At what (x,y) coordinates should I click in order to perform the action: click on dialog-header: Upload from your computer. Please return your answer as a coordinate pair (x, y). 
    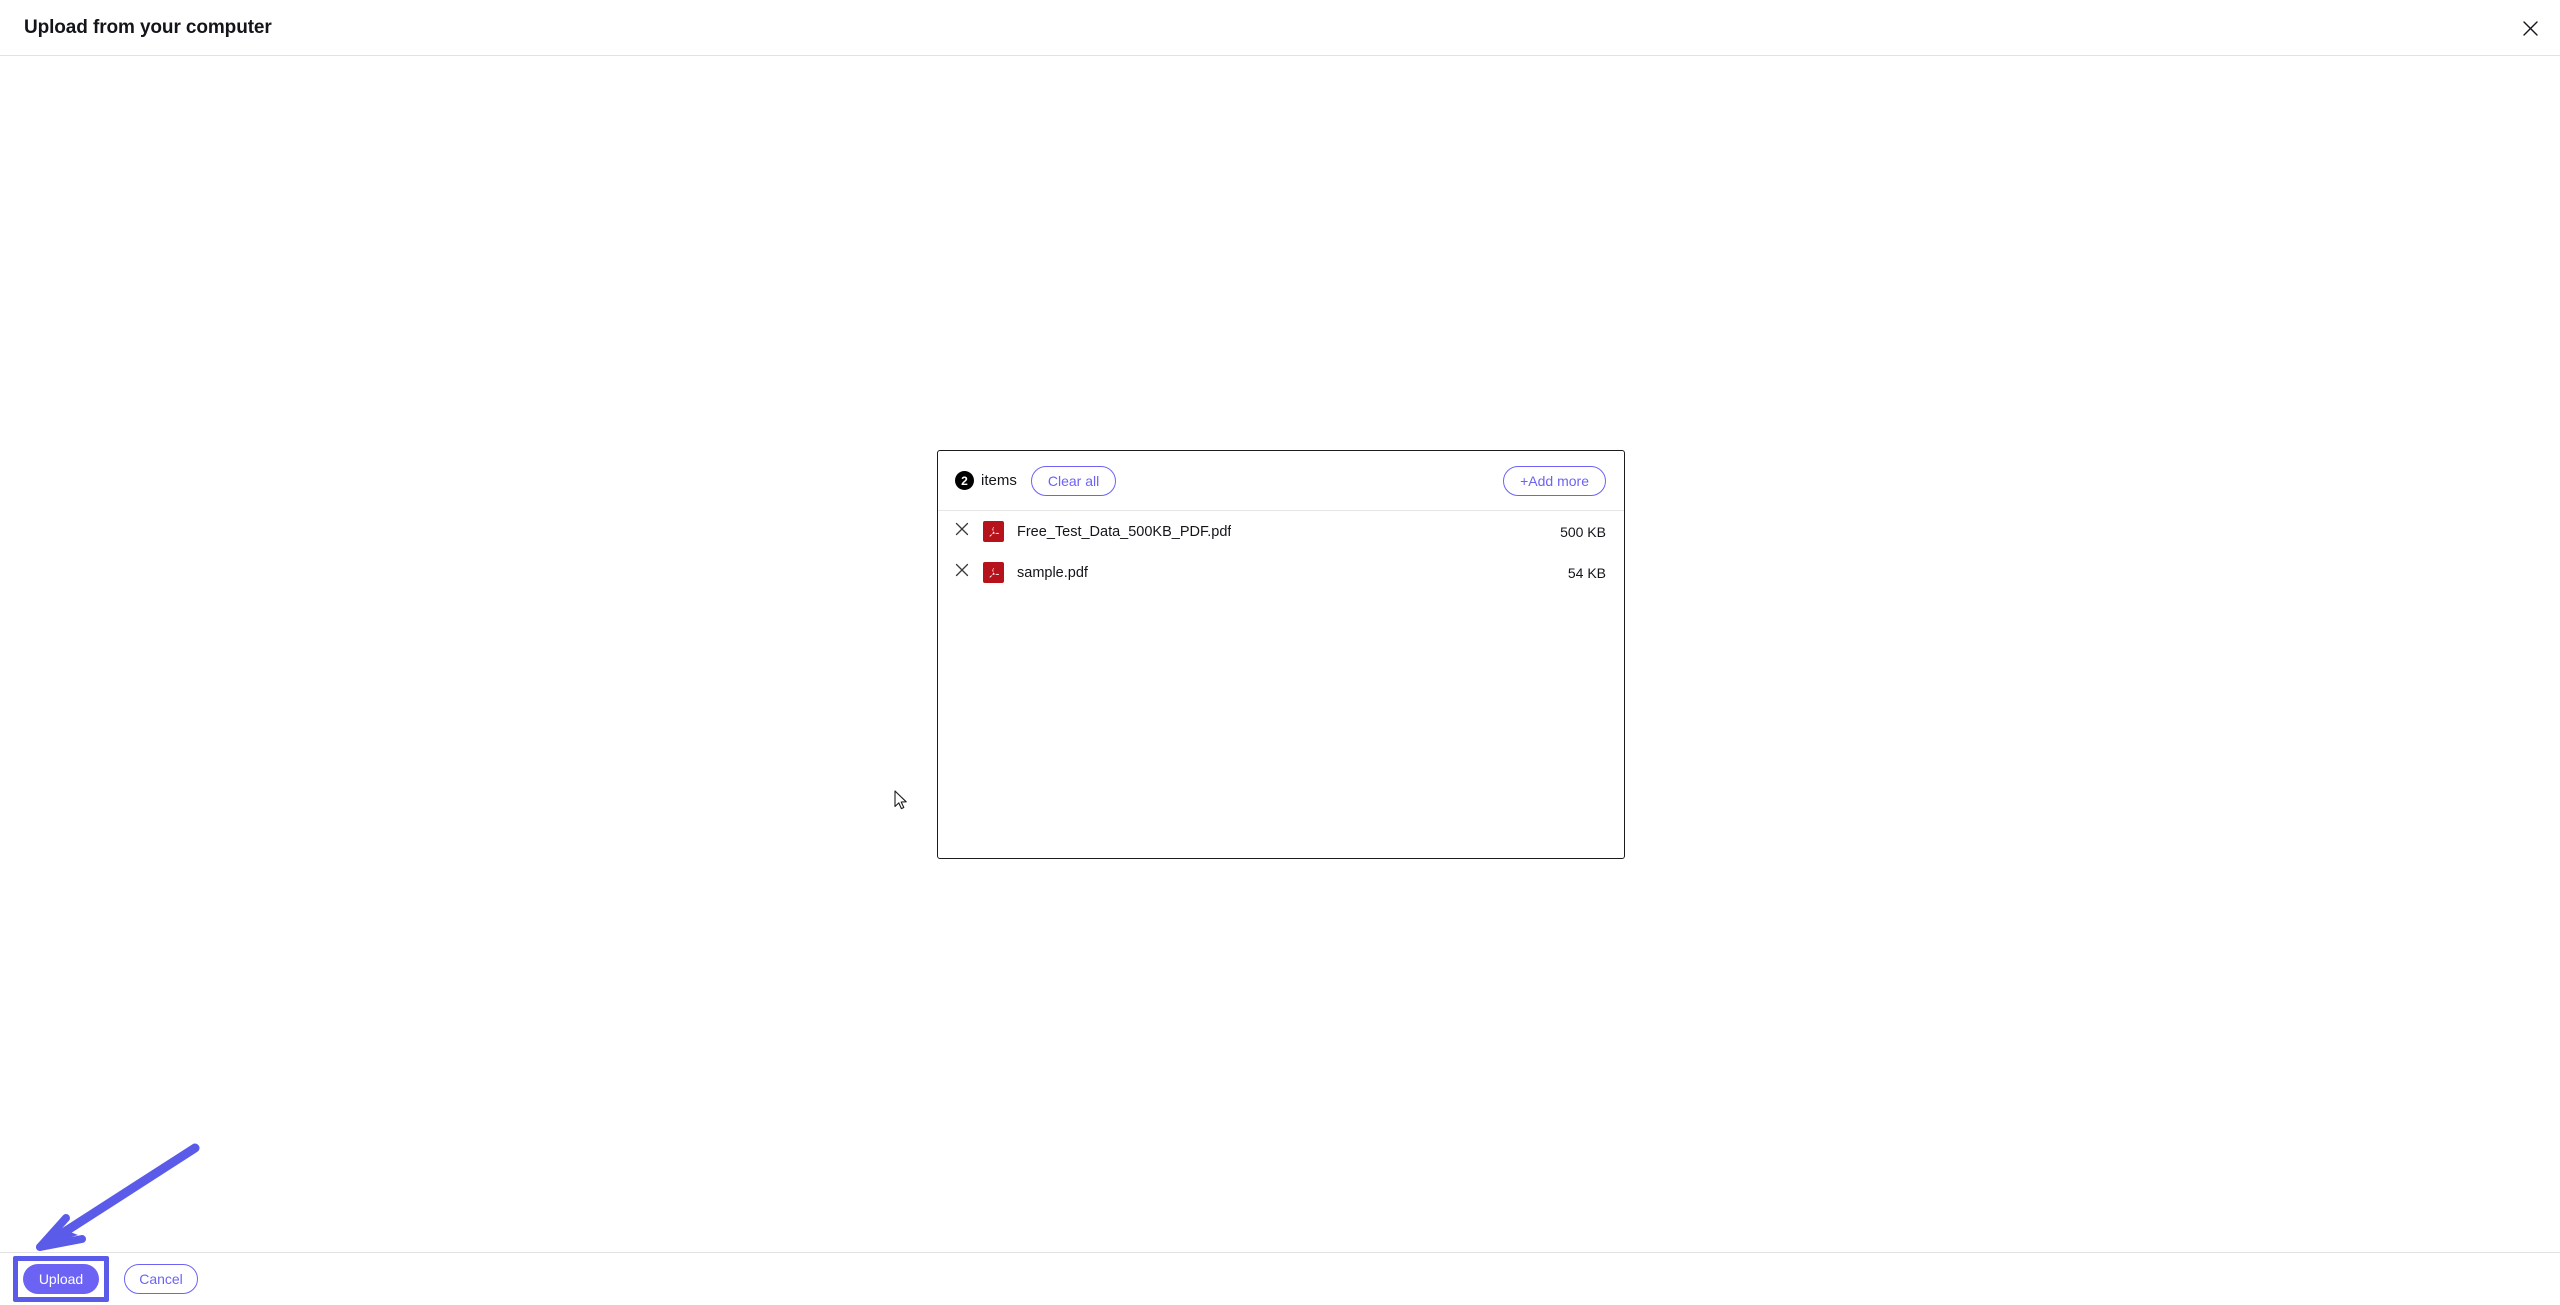
    Looking at the image, I should click on (1280, 28).